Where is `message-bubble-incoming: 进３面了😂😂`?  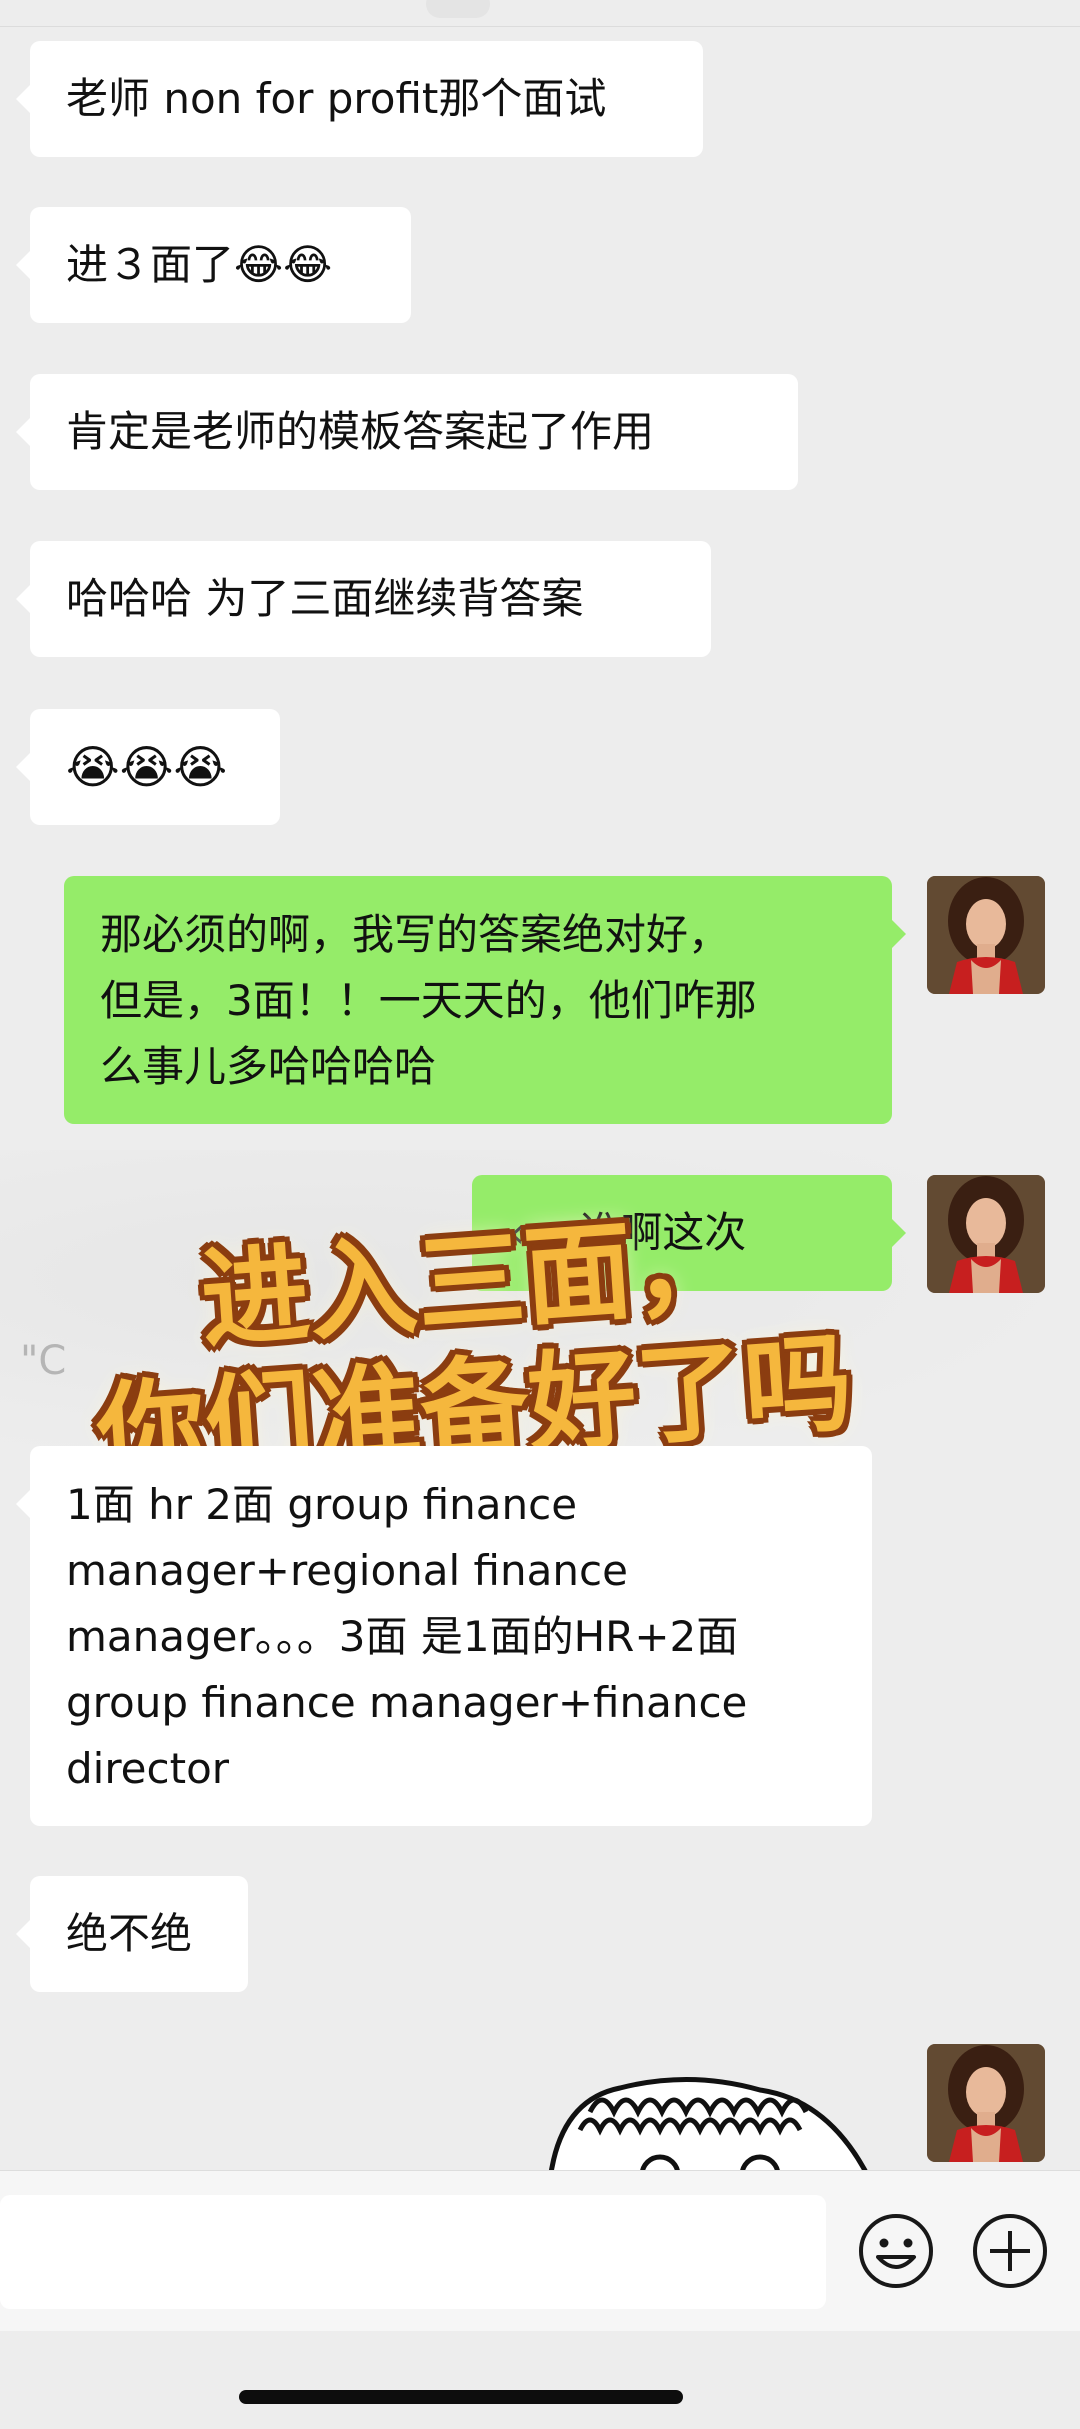 message-bubble-incoming: 进３面了😂😂 is located at coordinates (213, 265).